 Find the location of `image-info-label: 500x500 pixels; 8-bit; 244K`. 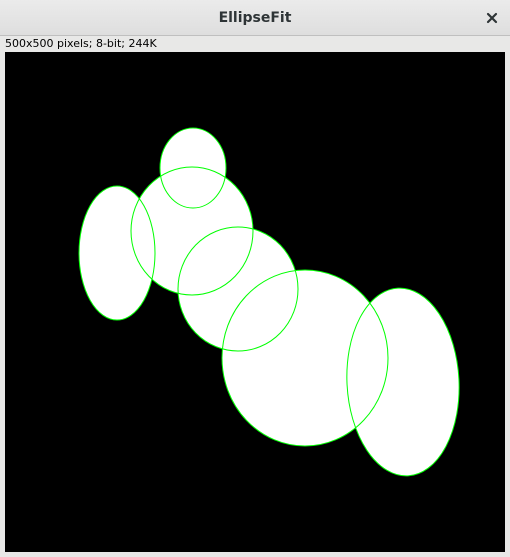

image-info-label: 500x500 pixels; 8-bit; 244K is located at coordinates (81, 43).